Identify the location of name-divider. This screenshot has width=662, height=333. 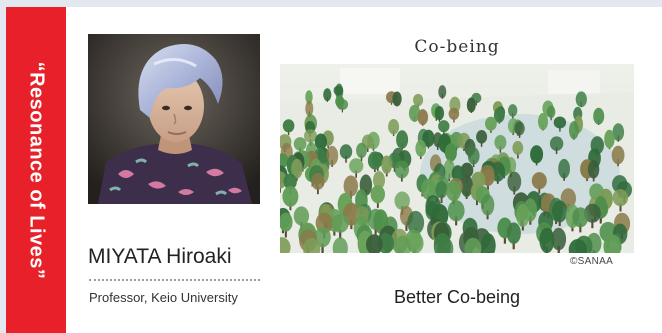
(174, 280).